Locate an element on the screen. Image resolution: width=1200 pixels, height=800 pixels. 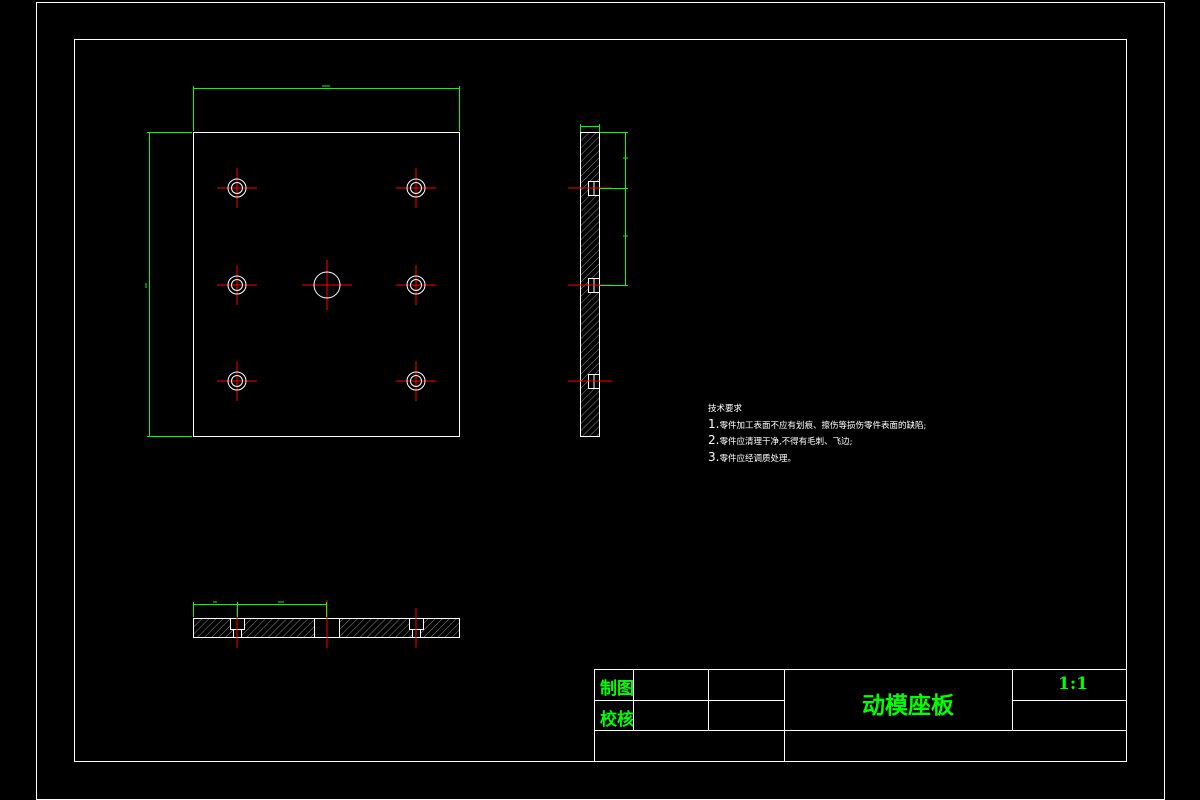
note-item: 3.零件应经调质处理。 is located at coordinates (752, 456).